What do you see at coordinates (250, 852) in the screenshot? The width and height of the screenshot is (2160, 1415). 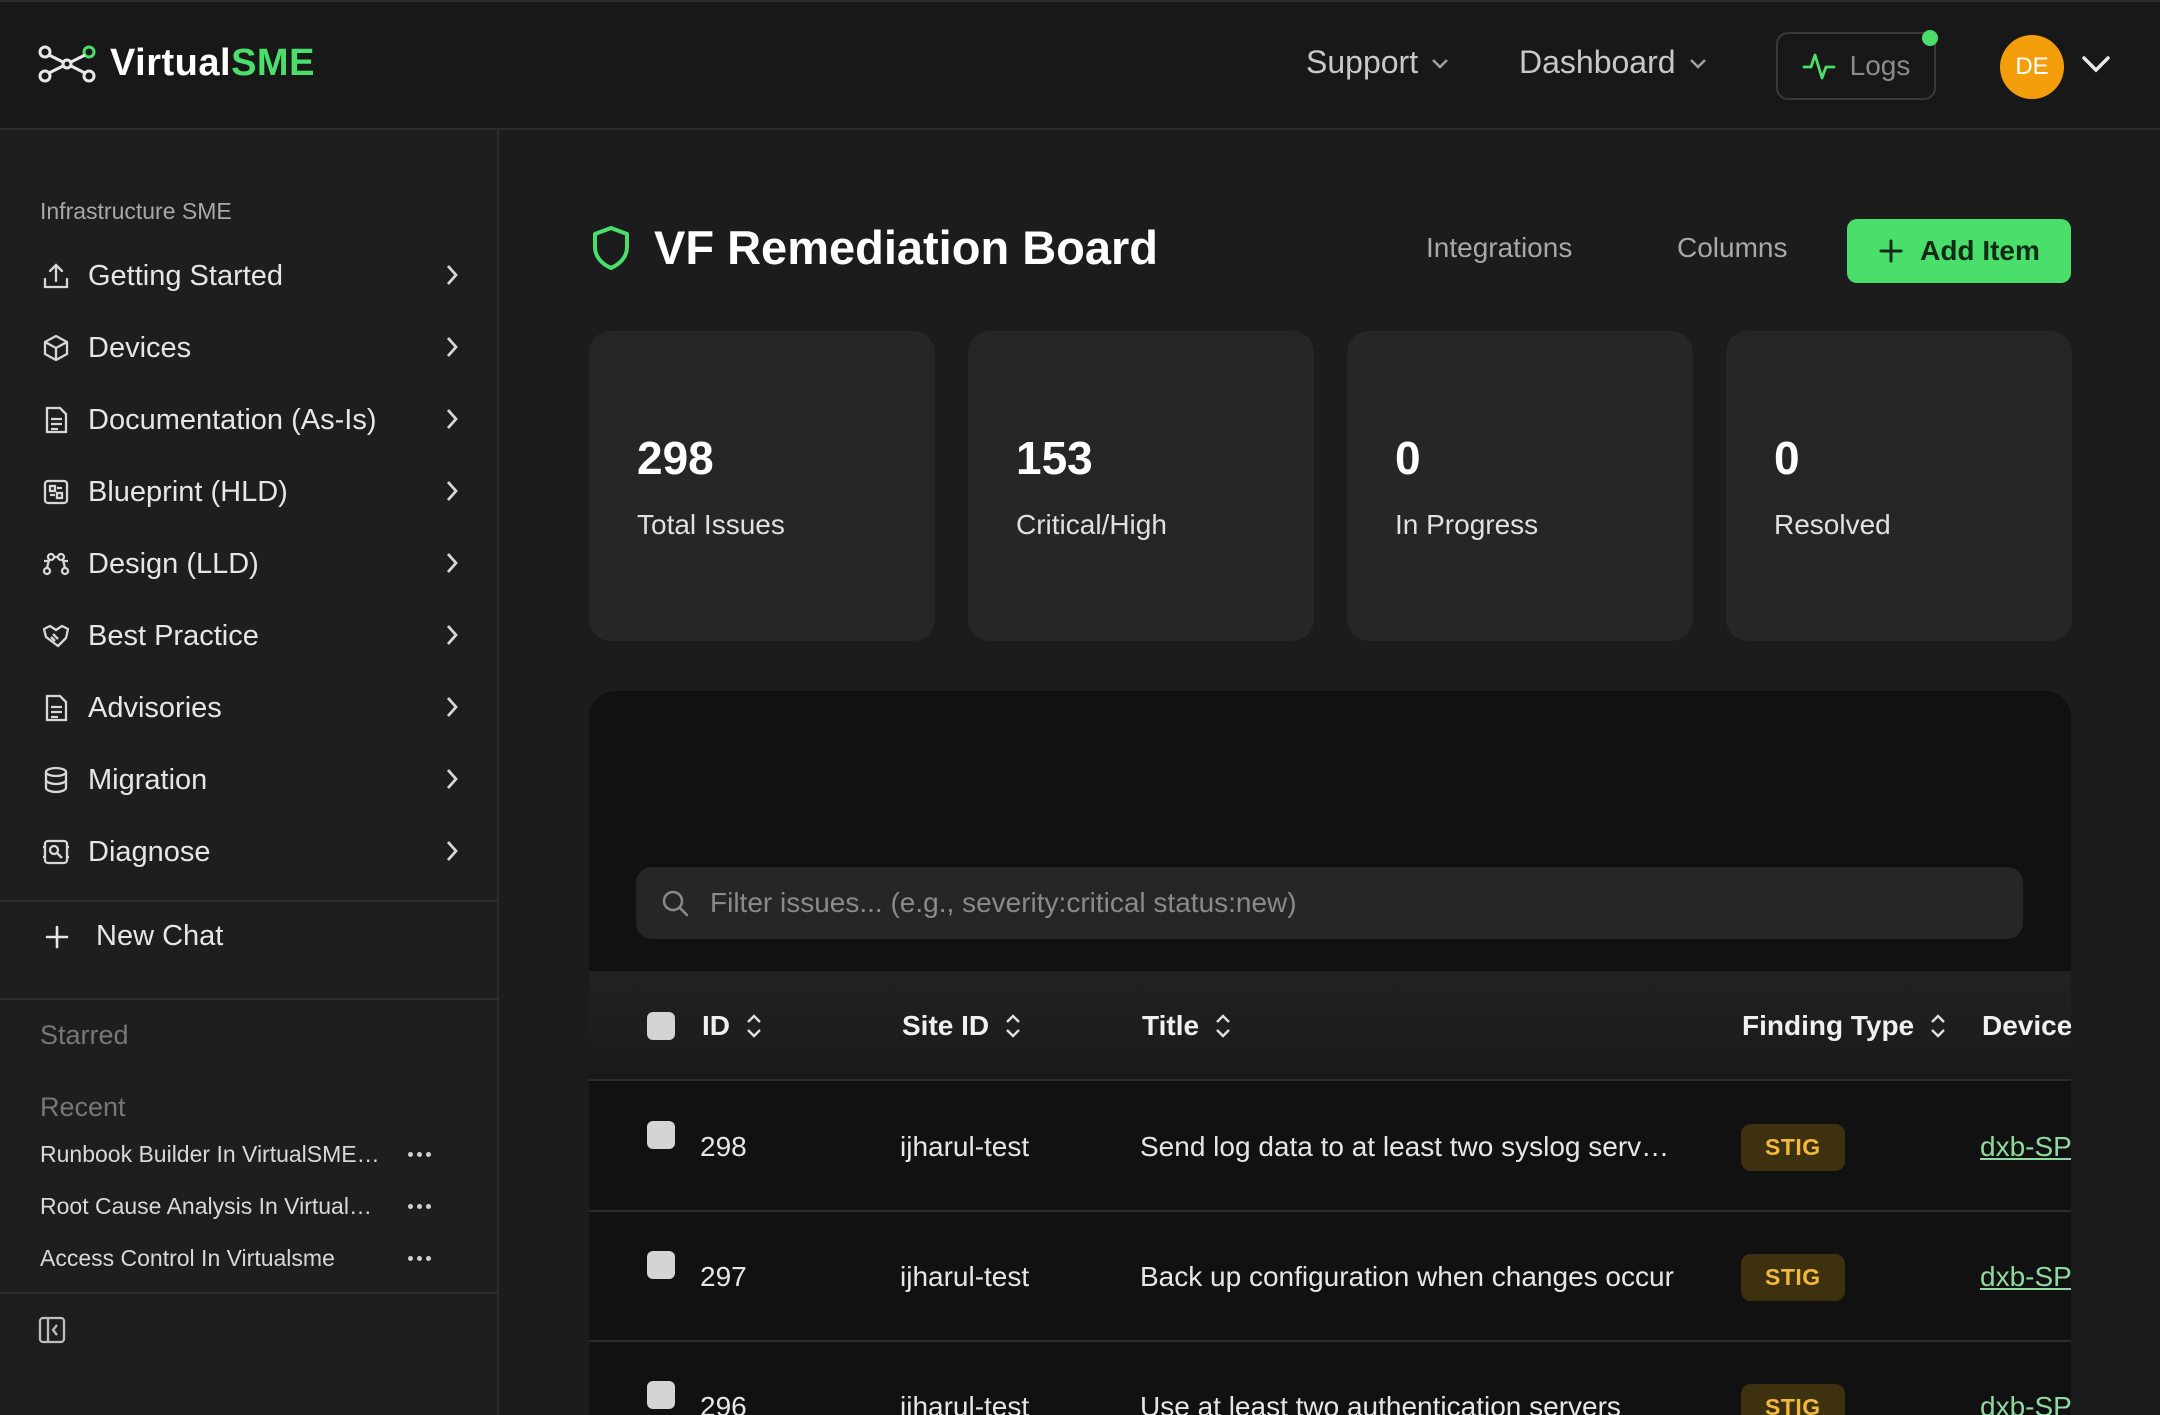 I see `sidebar-item-diagnose: Diagnose` at bounding box center [250, 852].